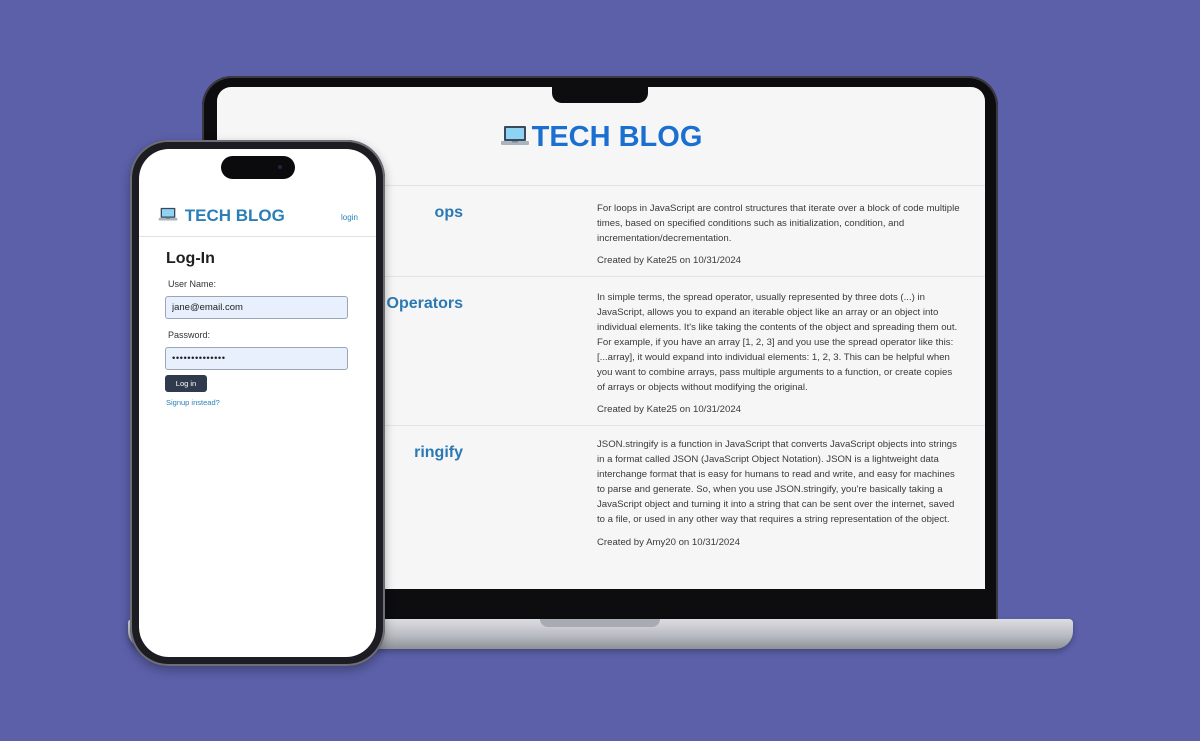 The height and width of the screenshot is (741, 1200). What do you see at coordinates (192, 284) in the screenshot?
I see `username-label: User Name:` at bounding box center [192, 284].